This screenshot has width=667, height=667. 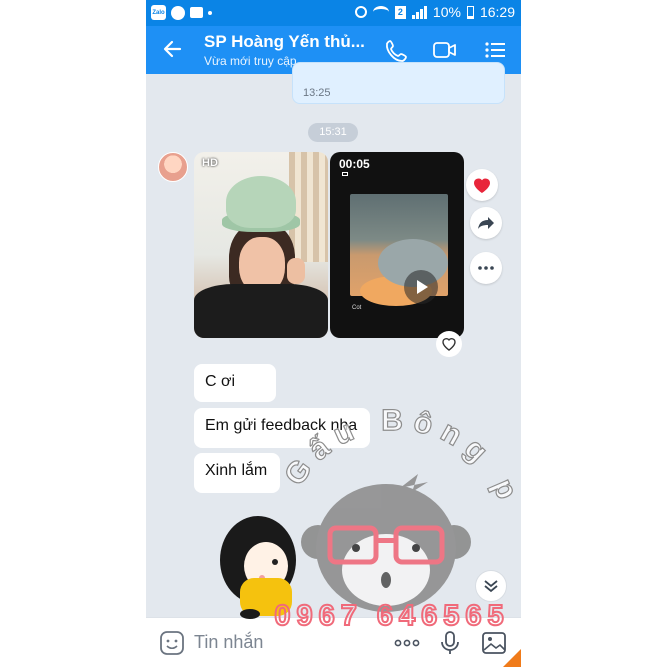 I want to click on microphone-icon, so click(x=450, y=643).